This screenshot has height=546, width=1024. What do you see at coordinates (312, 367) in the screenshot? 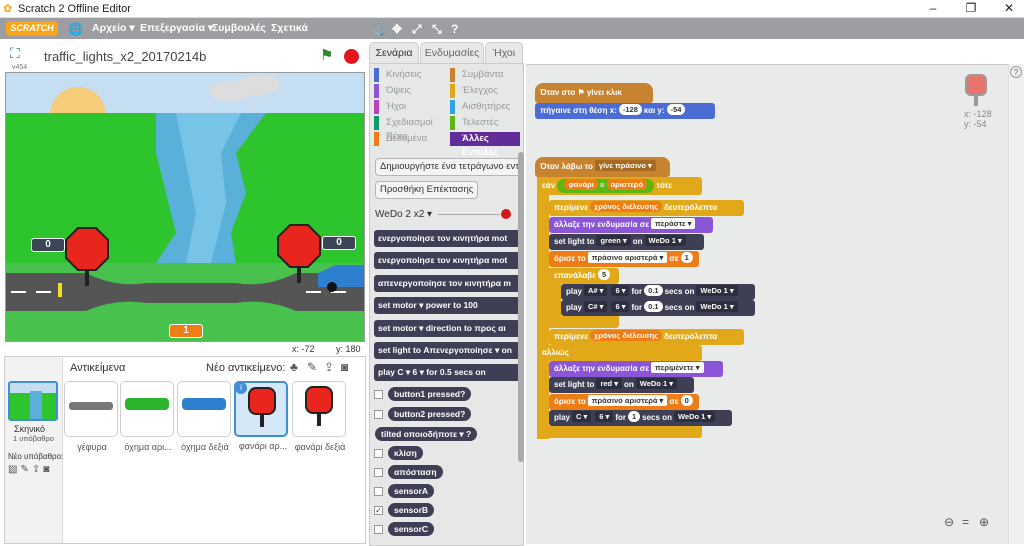
I see `paint-sprite-icon: ✎` at bounding box center [312, 367].